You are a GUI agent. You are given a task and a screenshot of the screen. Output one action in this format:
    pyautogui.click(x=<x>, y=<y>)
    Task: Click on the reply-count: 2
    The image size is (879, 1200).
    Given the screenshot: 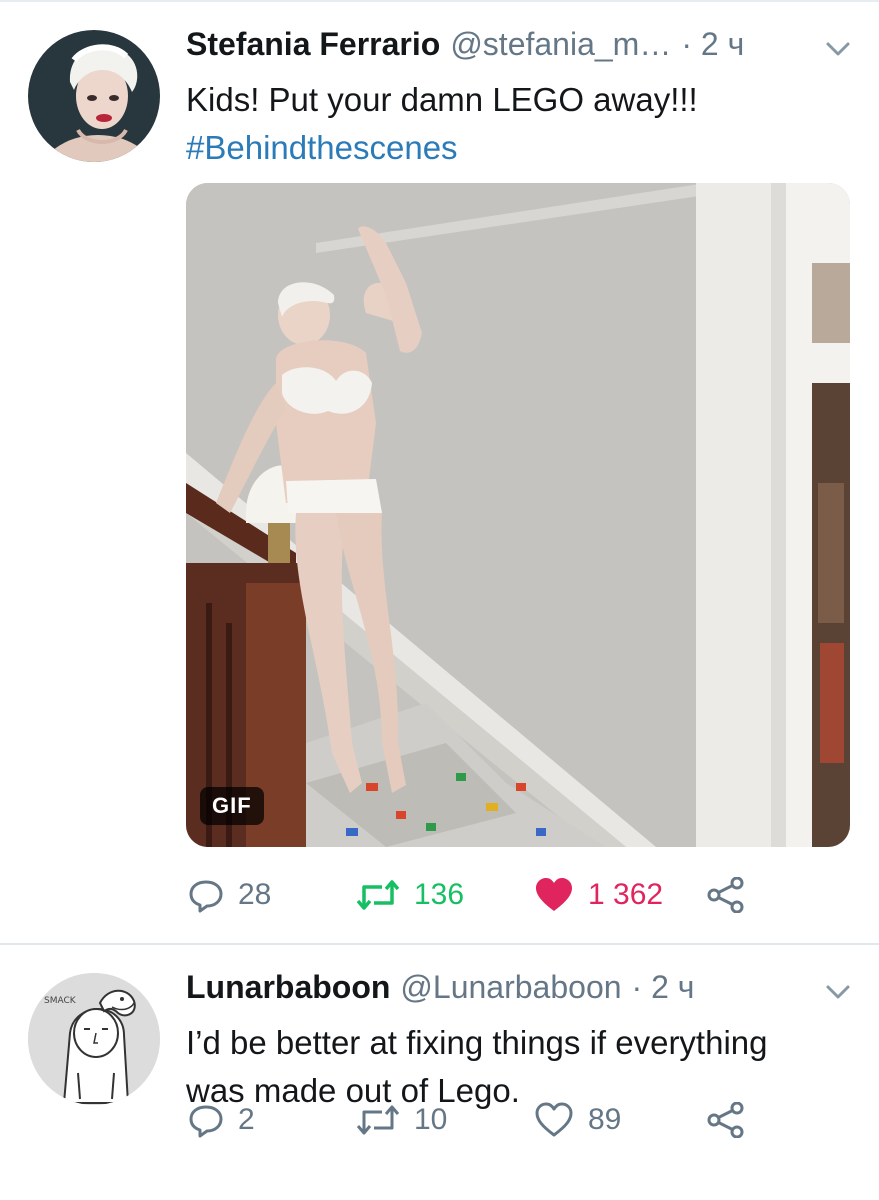 What is the action you would take?
    pyautogui.click(x=246, y=1119)
    